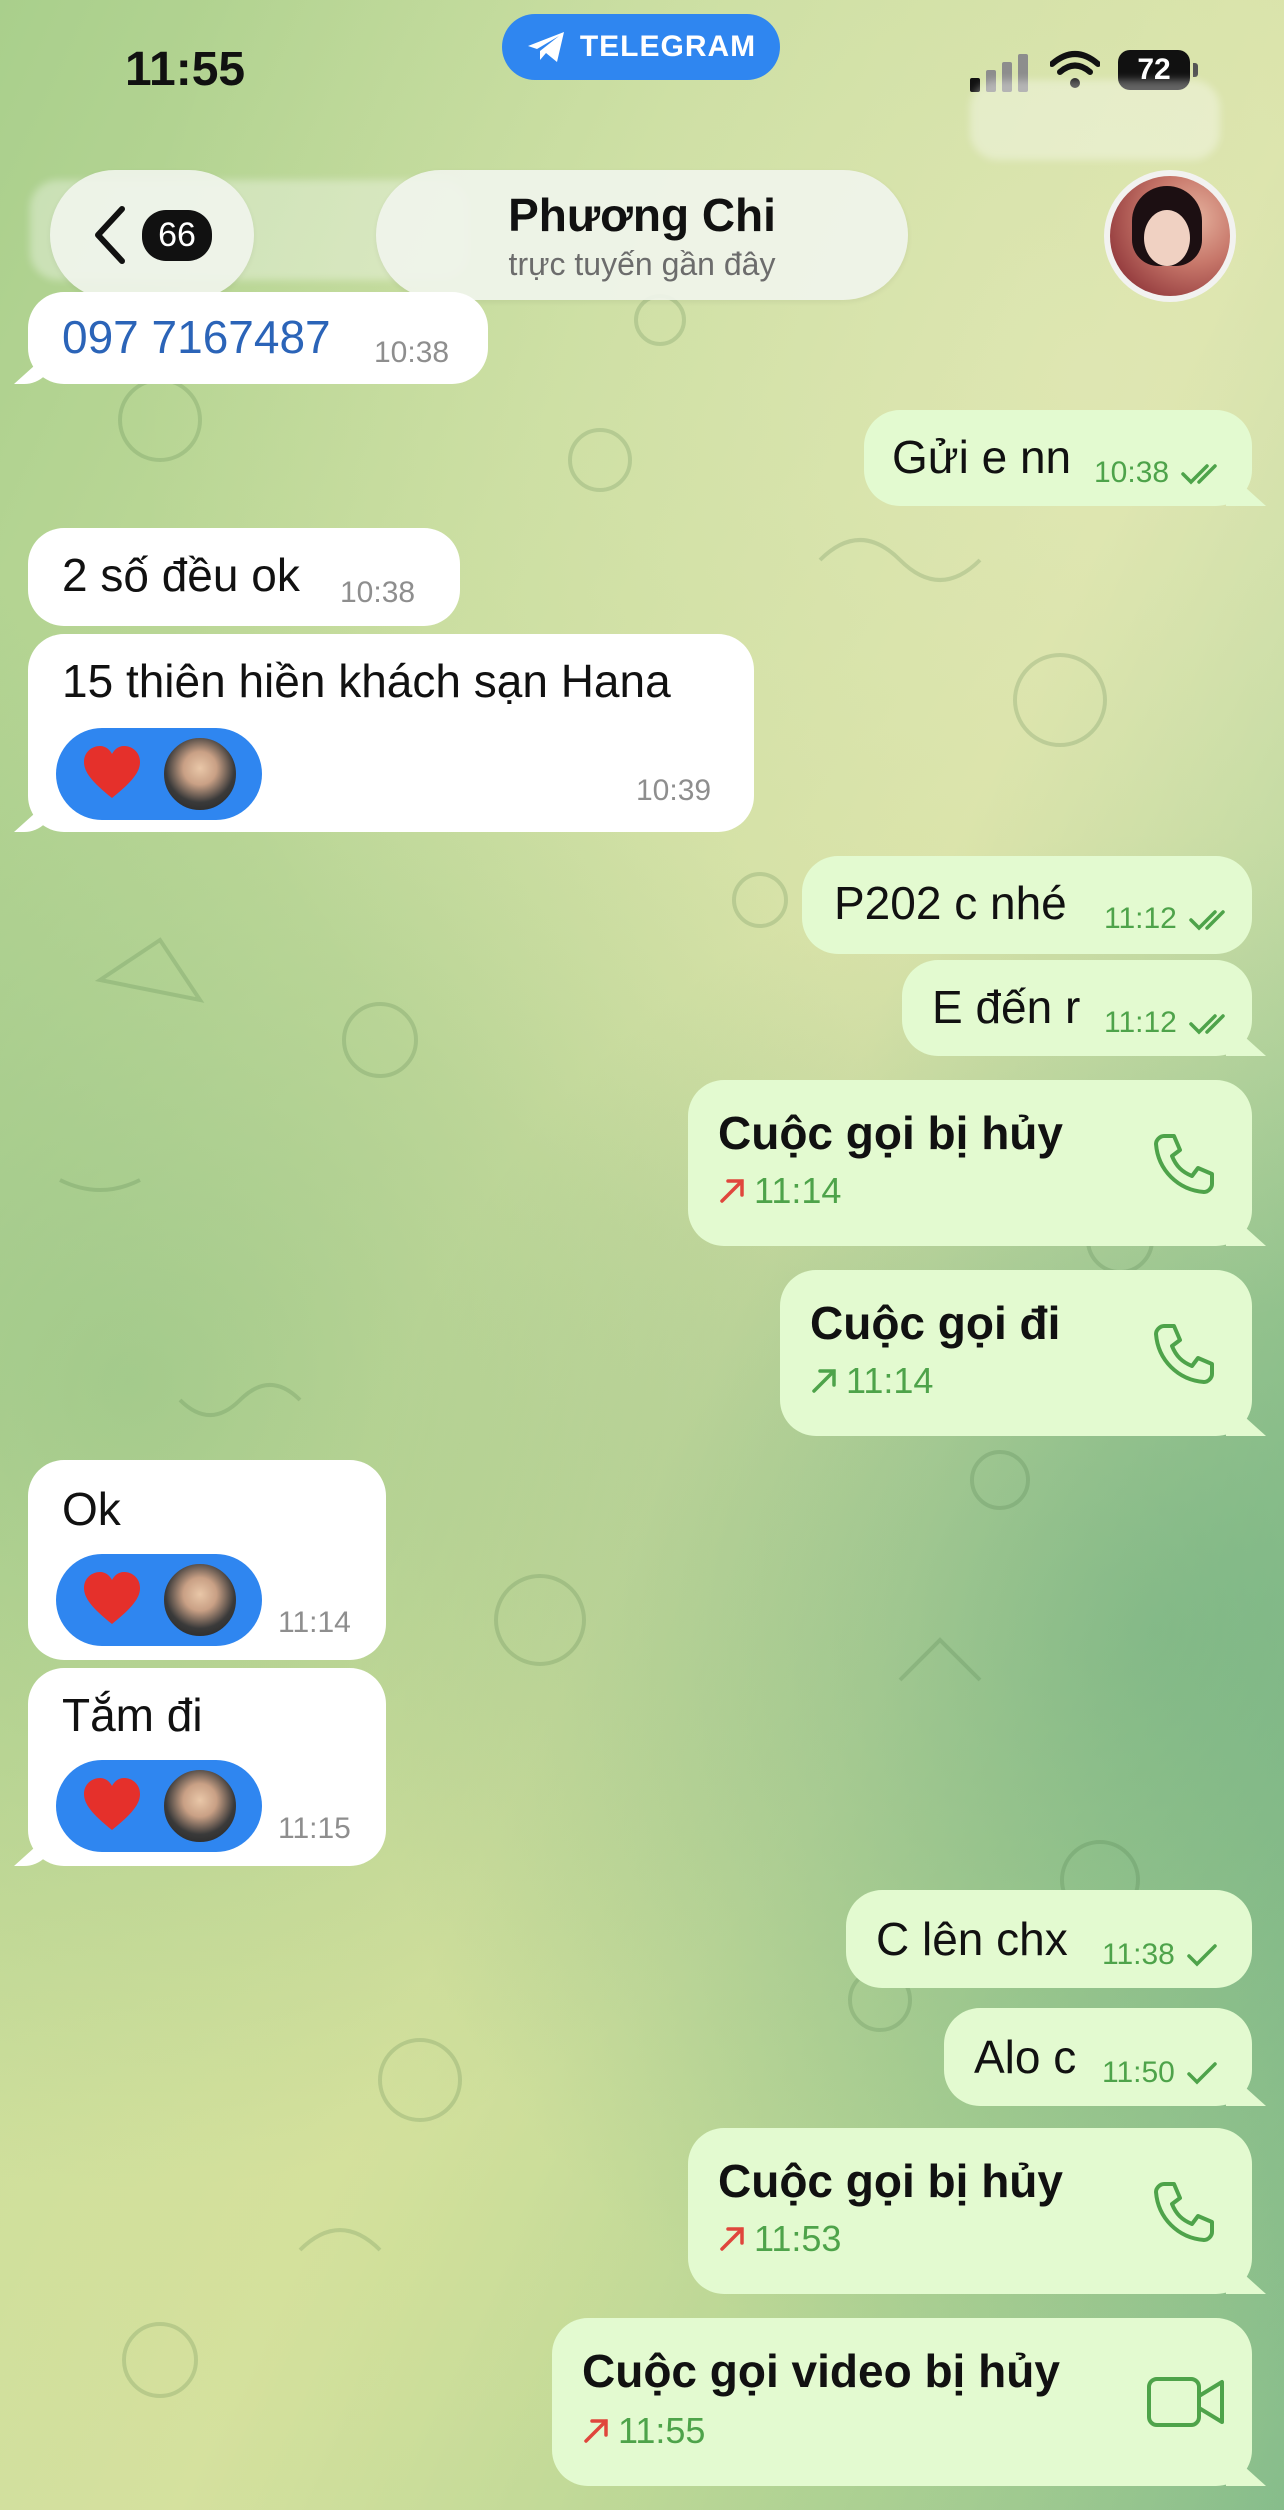 The image size is (1284, 2510). I want to click on call-title: Cuộc gọi đi, so click(935, 1323).